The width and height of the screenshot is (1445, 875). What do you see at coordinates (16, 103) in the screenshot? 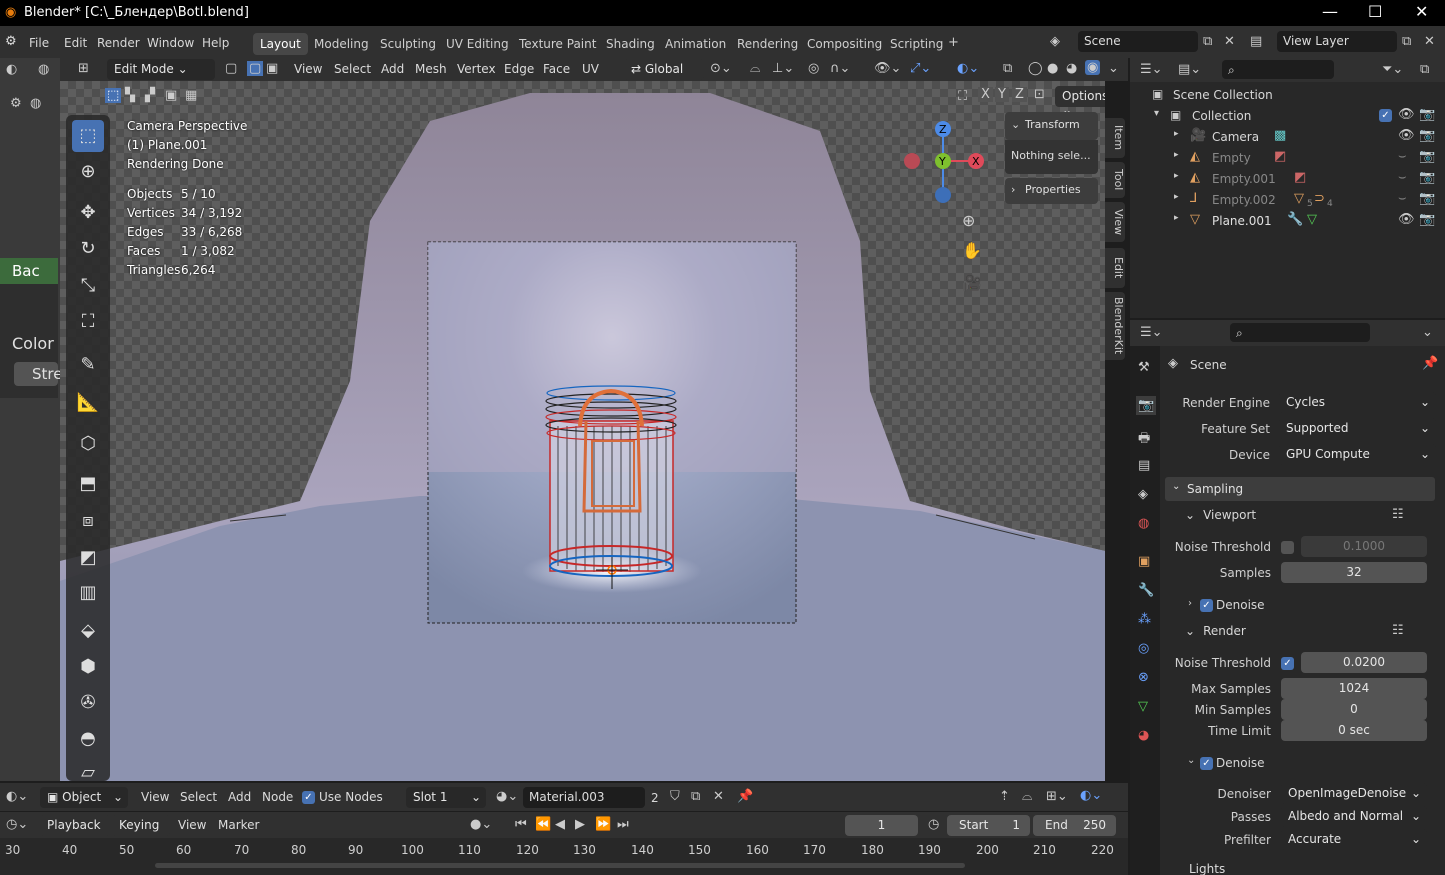
I see `settings-icon: ⚙` at bounding box center [16, 103].